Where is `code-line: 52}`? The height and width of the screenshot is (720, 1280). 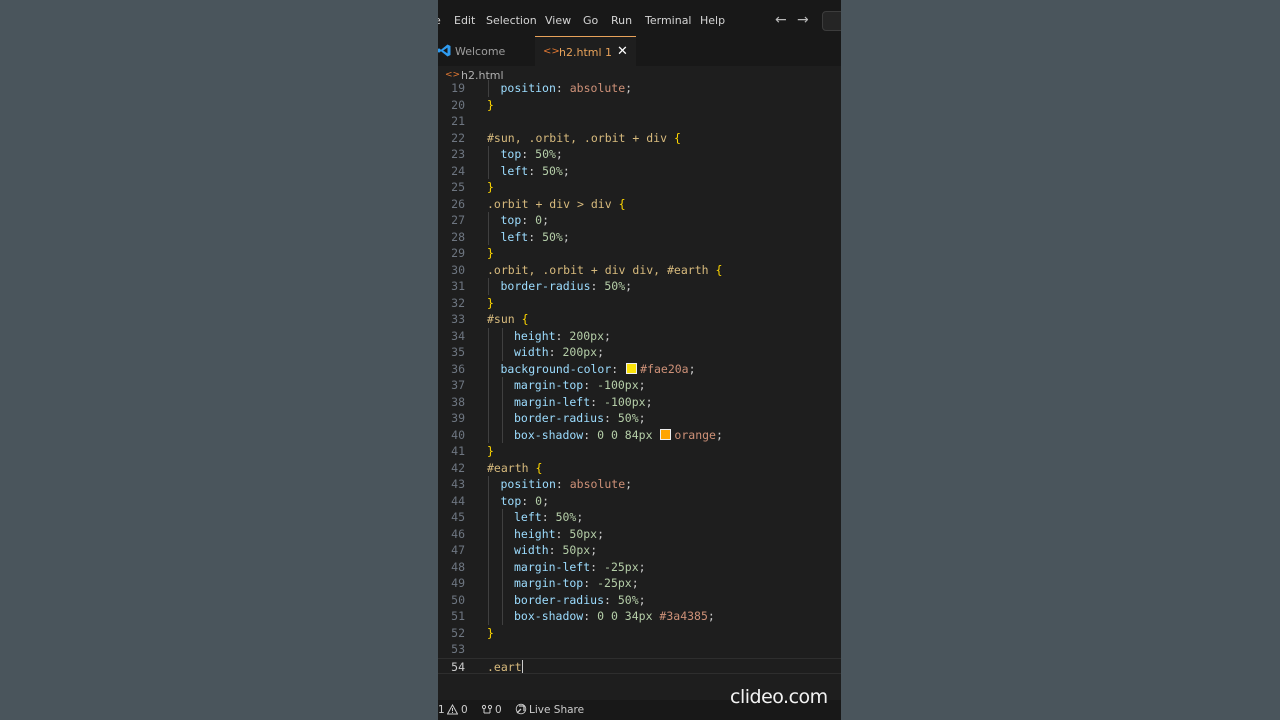 code-line: 52} is located at coordinates (639, 633).